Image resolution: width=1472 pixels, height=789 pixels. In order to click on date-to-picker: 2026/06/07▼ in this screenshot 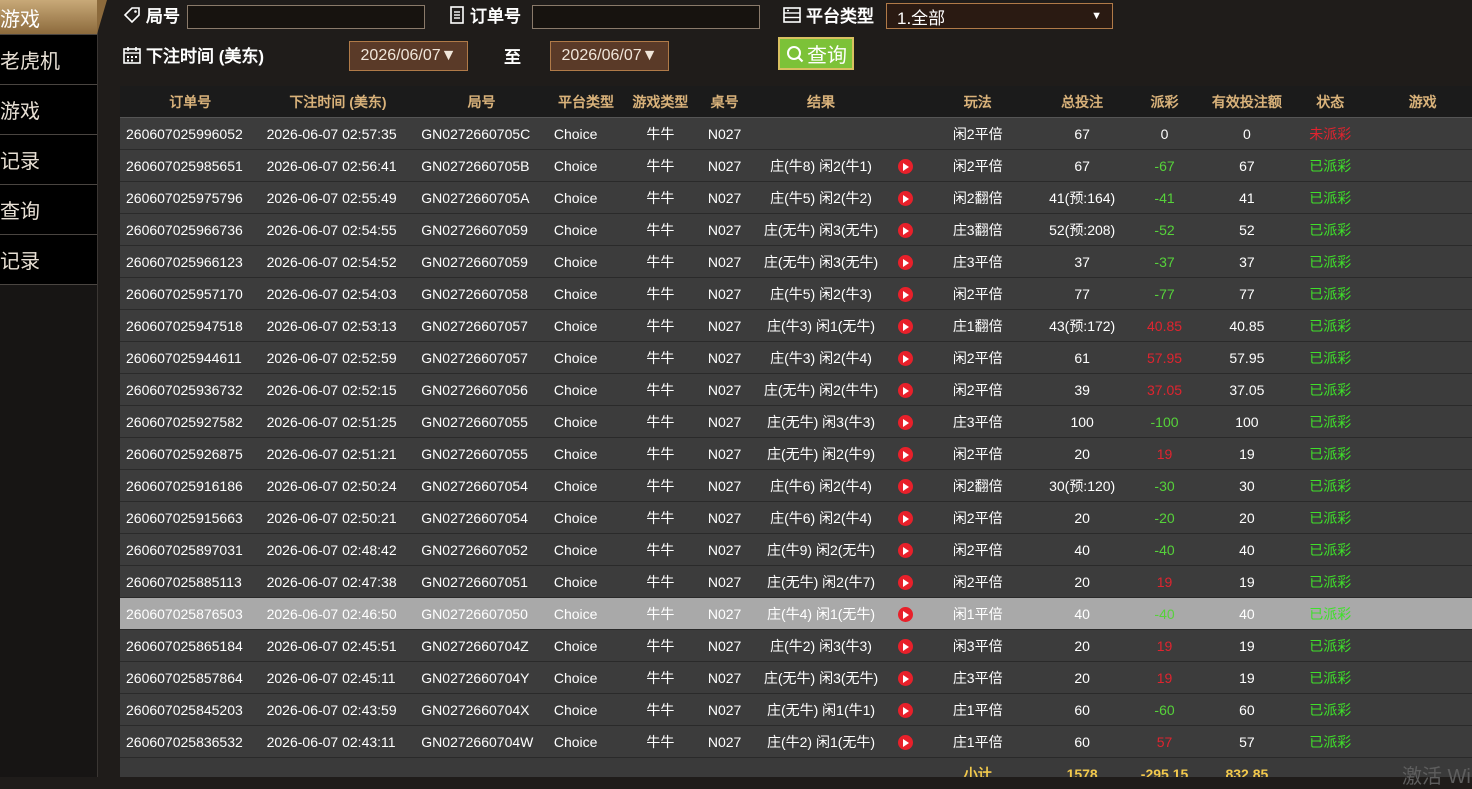, I will do `click(609, 56)`.